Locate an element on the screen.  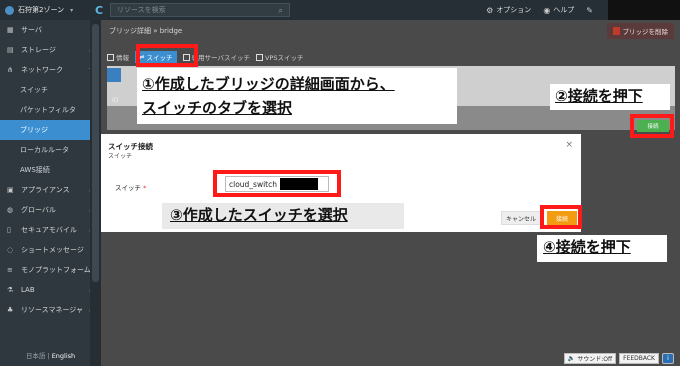
server-icon: ▦ is located at coordinates (10, 30).